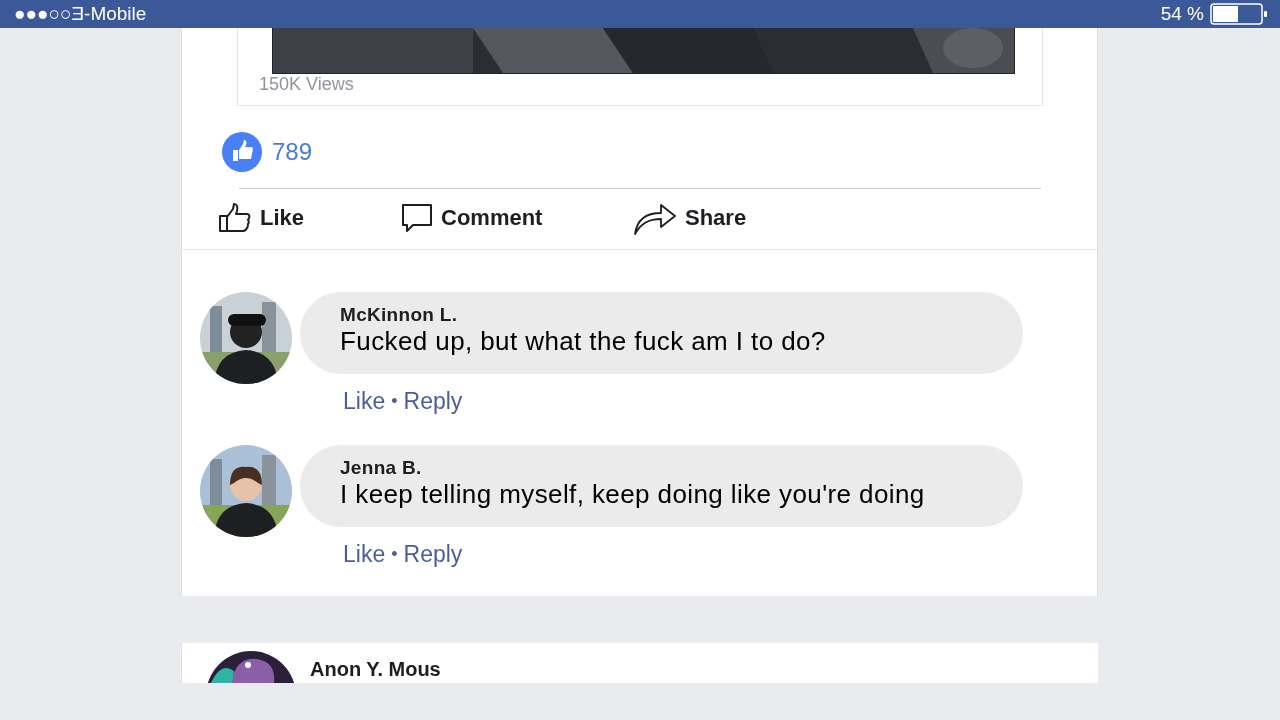 The width and height of the screenshot is (1280, 720). Describe the element at coordinates (661, 315) in the screenshot. I see `comment-author: McKinnon L.` at that location.